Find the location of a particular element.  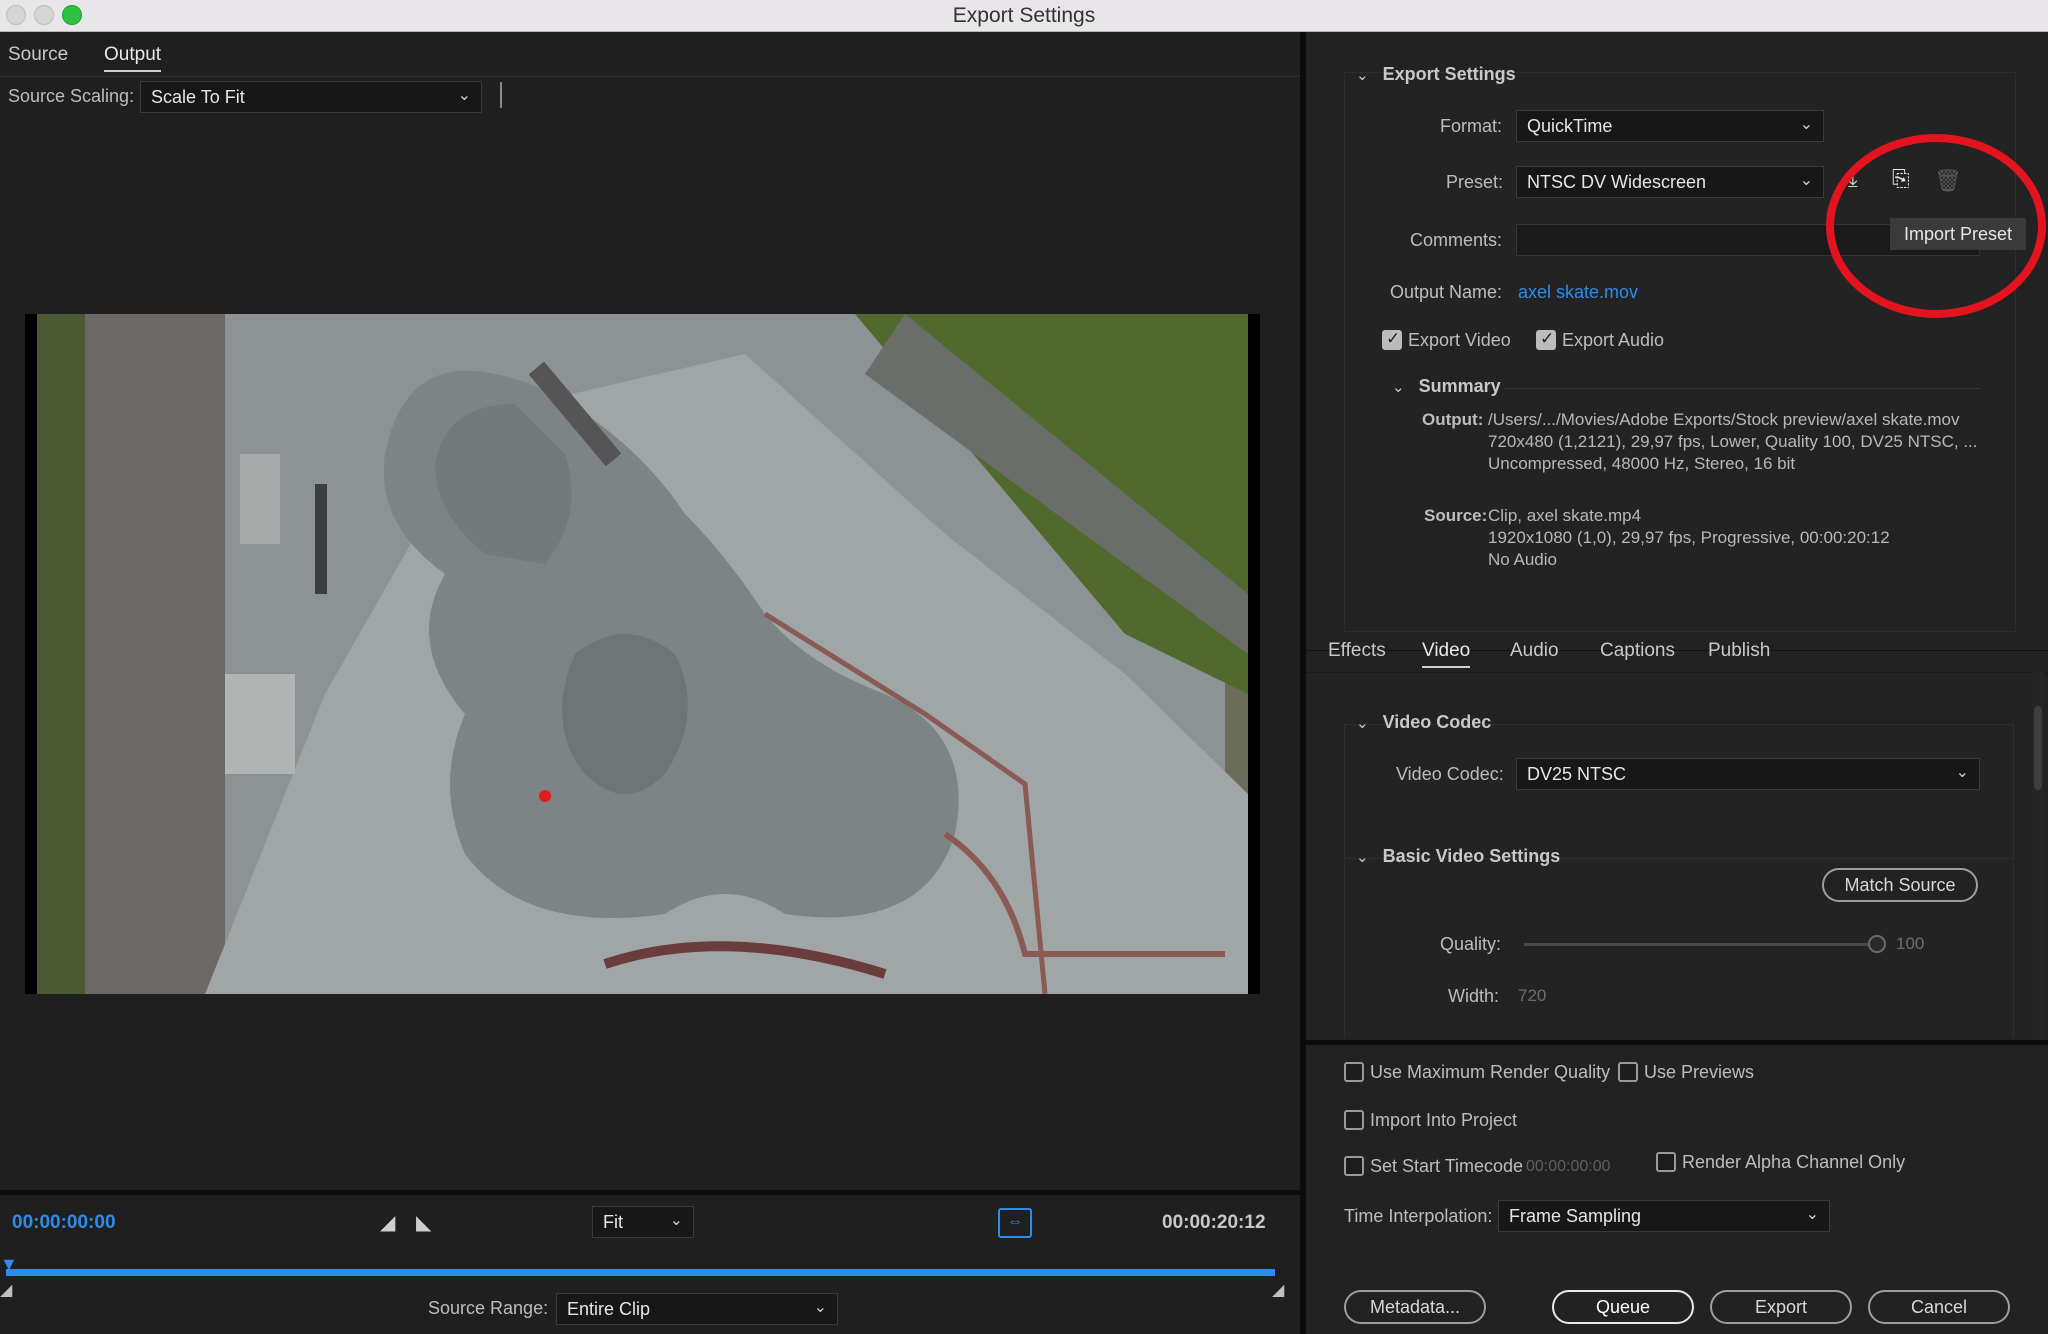

time-interpolation-dropdown: Frame Sampling ⌄ is located at coordinates (1664, 1216).